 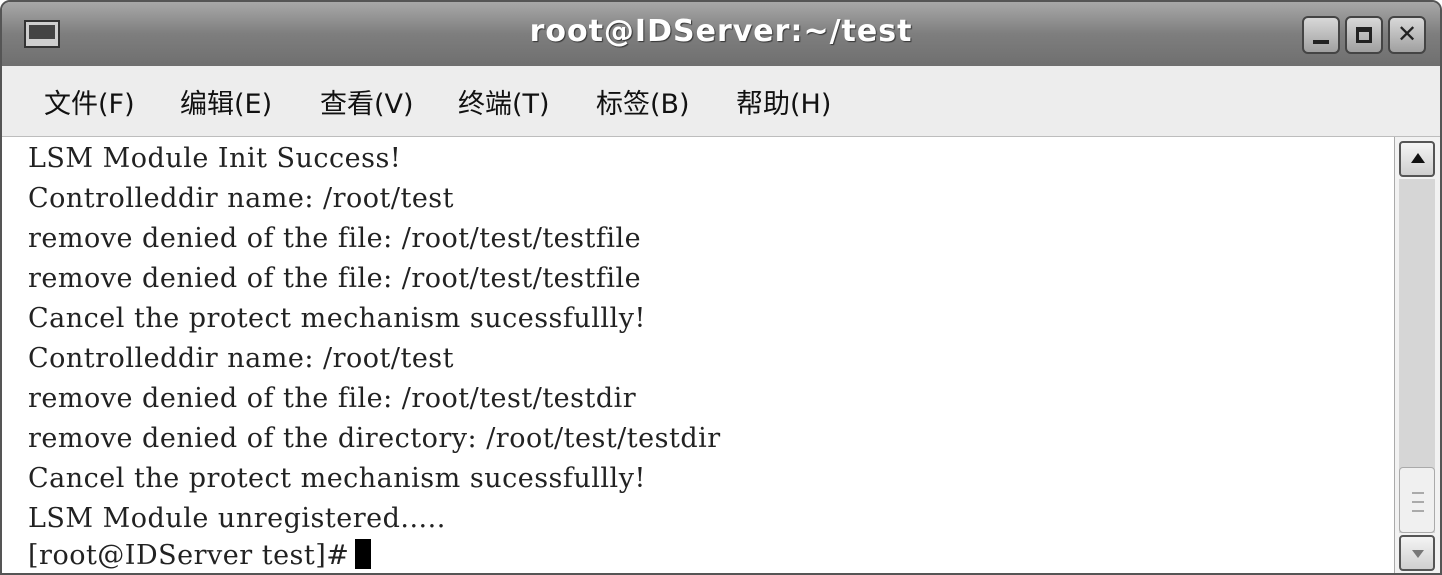 I want to click on minimize-button, so click(x=1321, y=35).